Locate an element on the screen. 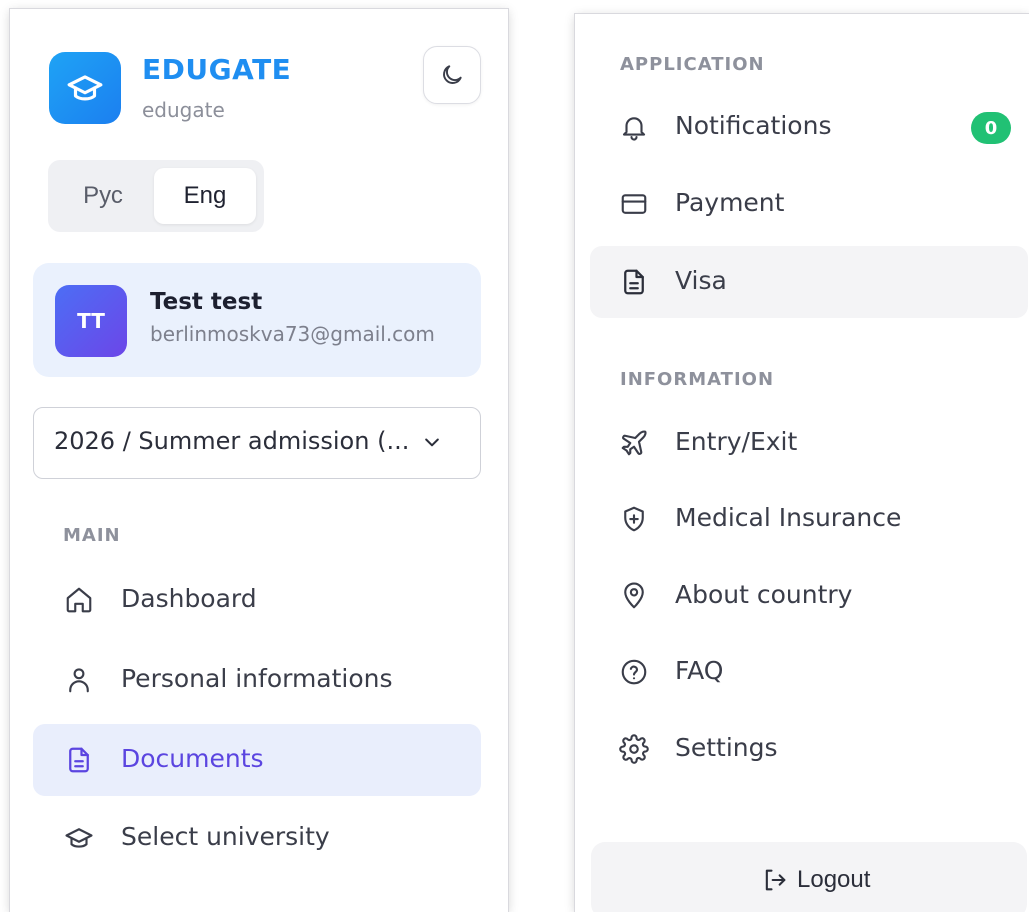  sidebar-item-label: Documents is located at coordinates (192, 758).